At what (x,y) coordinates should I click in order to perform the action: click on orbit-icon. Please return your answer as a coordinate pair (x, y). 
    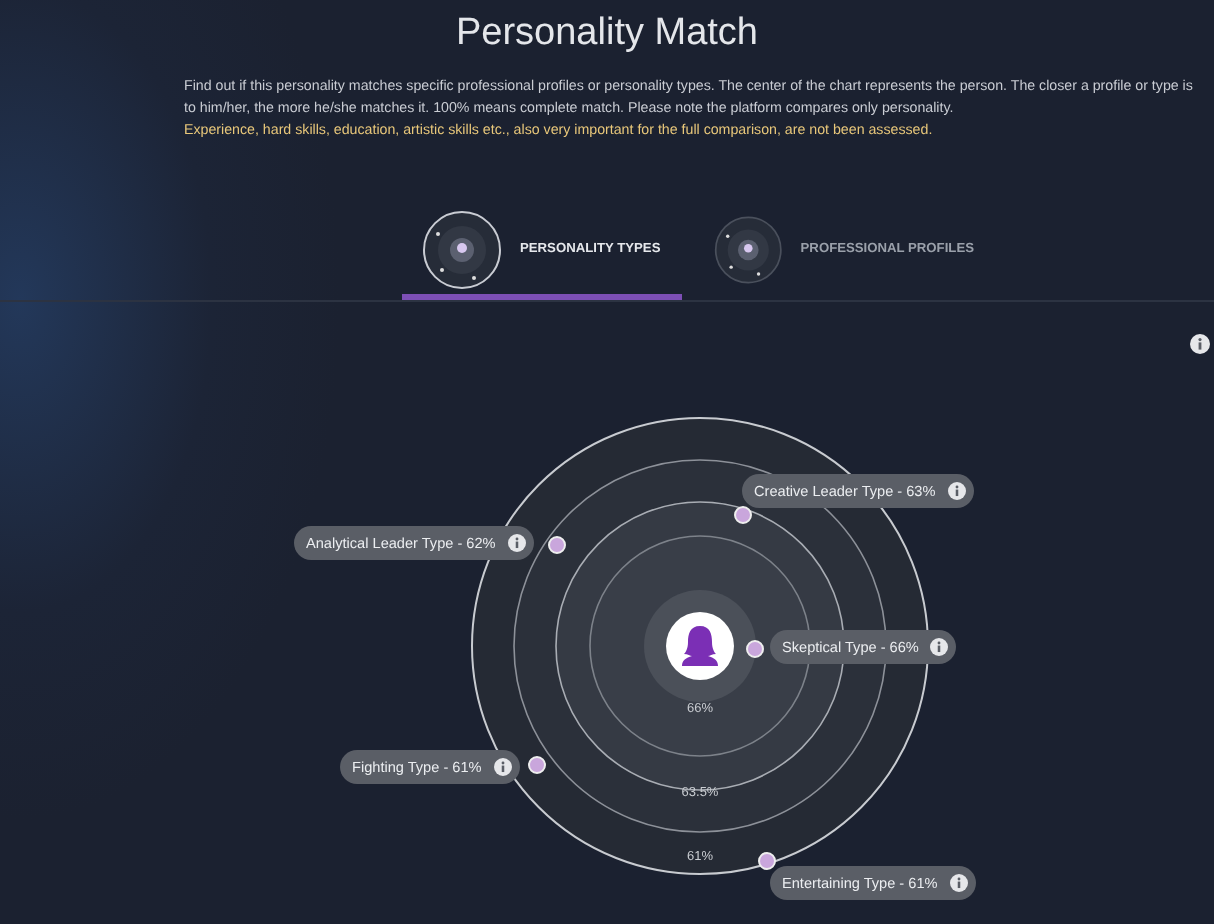
    Looking at the image, I should click on (462, 249).